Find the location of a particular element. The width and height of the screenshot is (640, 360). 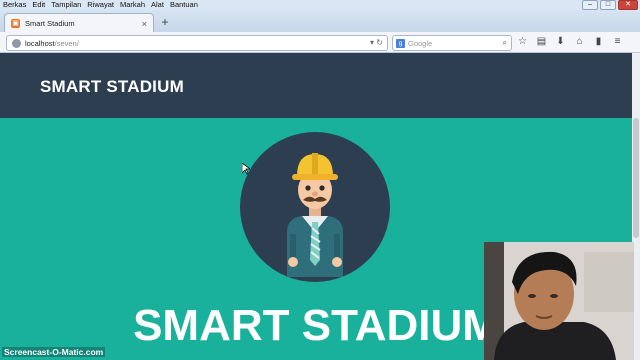

maximize-icon: □ is located at coordinates (608, 5).